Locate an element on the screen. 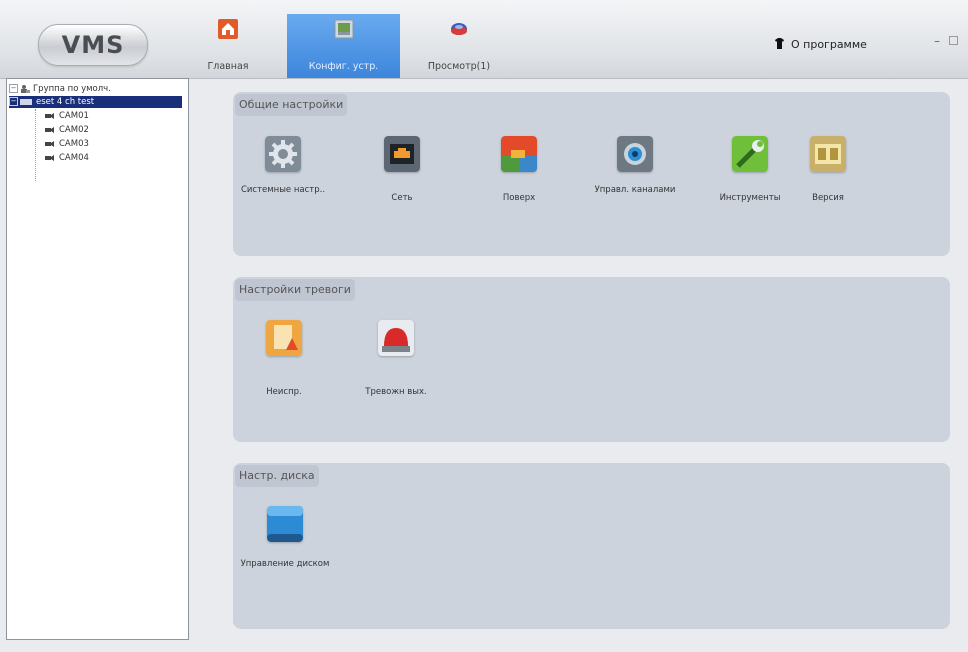  overlay-icon is located at coordinates (519, 154).